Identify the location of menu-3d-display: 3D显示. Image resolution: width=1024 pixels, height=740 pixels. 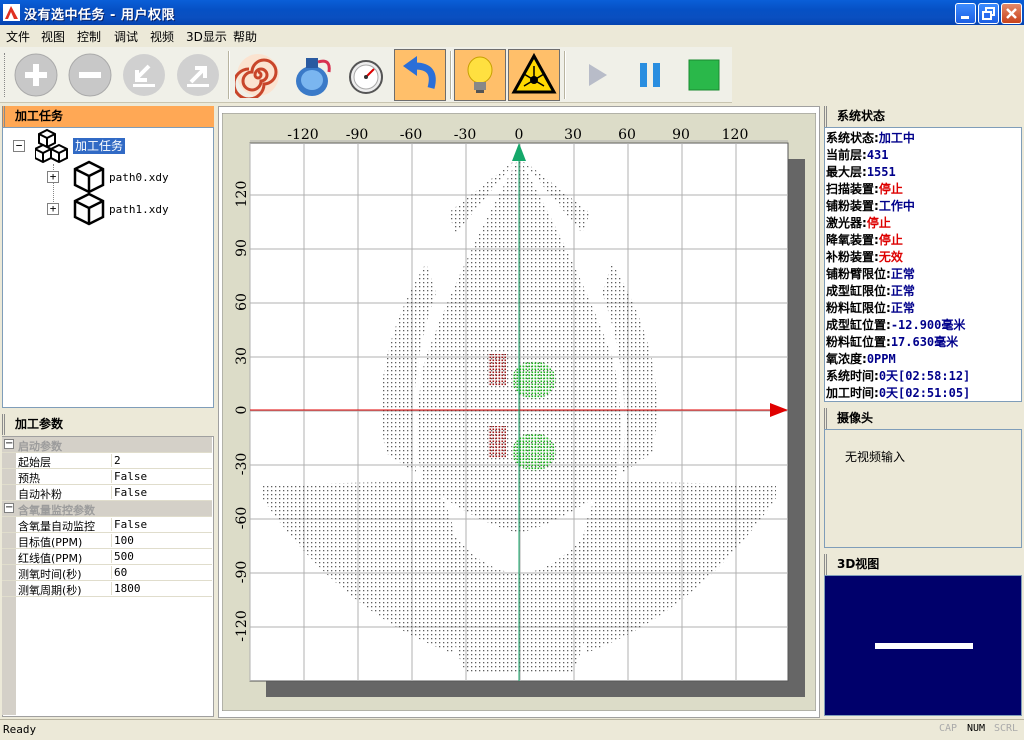
(206, 36).